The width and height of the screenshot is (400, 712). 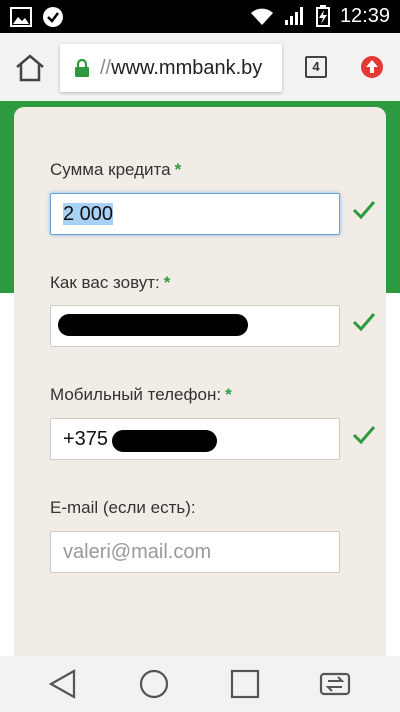 I want to click on loan-amount-value: 2 000, so click(x=88, y=214).